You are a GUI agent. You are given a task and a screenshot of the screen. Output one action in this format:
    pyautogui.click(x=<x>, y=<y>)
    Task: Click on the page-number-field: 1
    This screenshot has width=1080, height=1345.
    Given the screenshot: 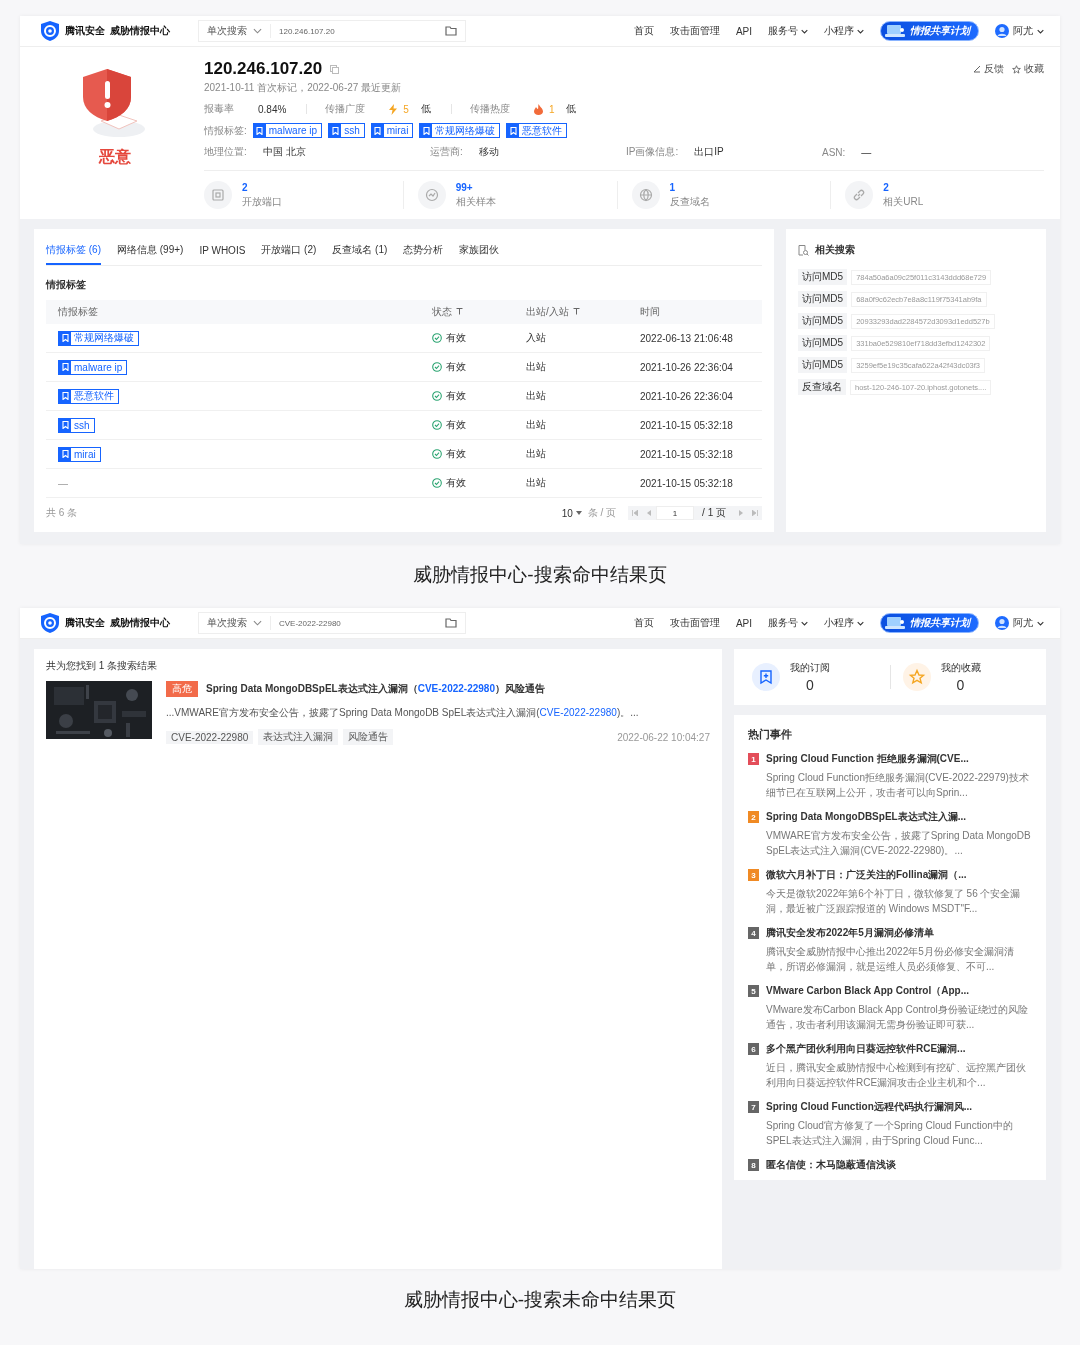 What is the action you would take?
    pyautogui.click(x=675, y=513)
    